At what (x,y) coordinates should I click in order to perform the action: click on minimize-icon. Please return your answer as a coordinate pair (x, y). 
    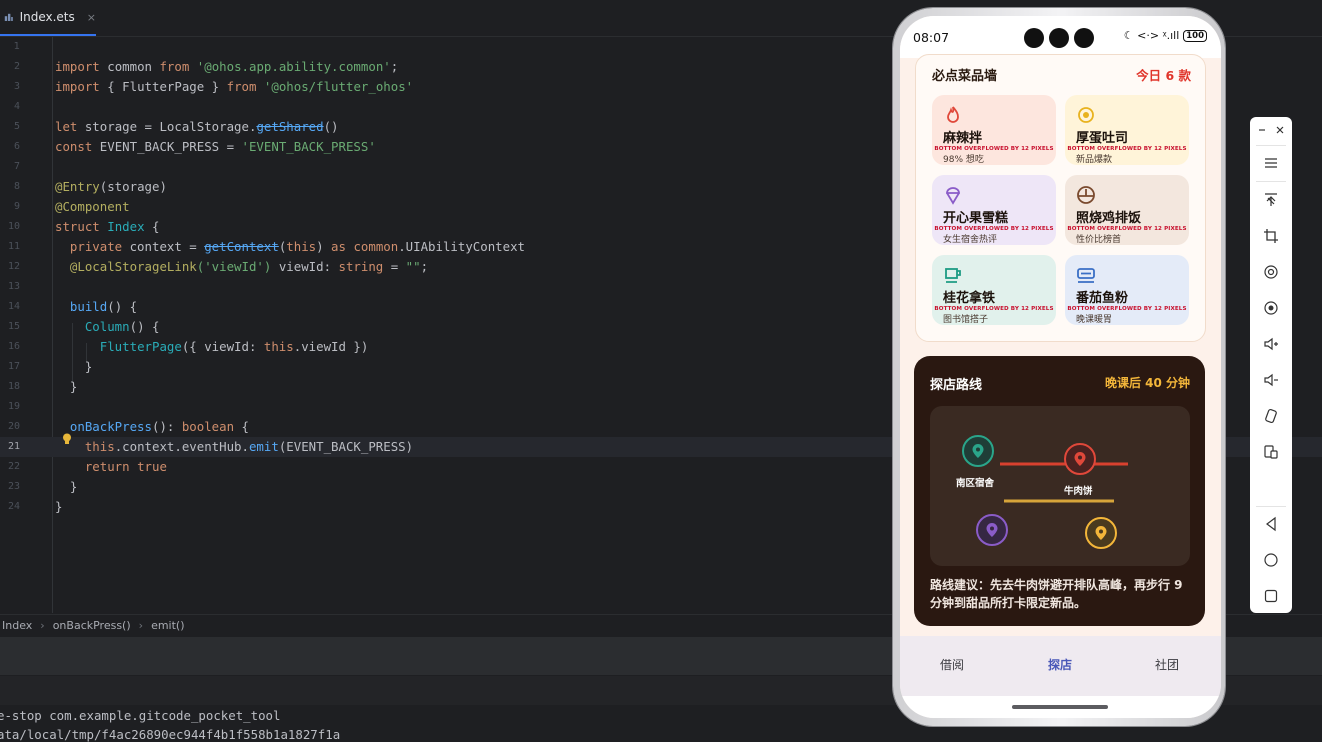
    Looking at the image, I should click on (1262, 130).